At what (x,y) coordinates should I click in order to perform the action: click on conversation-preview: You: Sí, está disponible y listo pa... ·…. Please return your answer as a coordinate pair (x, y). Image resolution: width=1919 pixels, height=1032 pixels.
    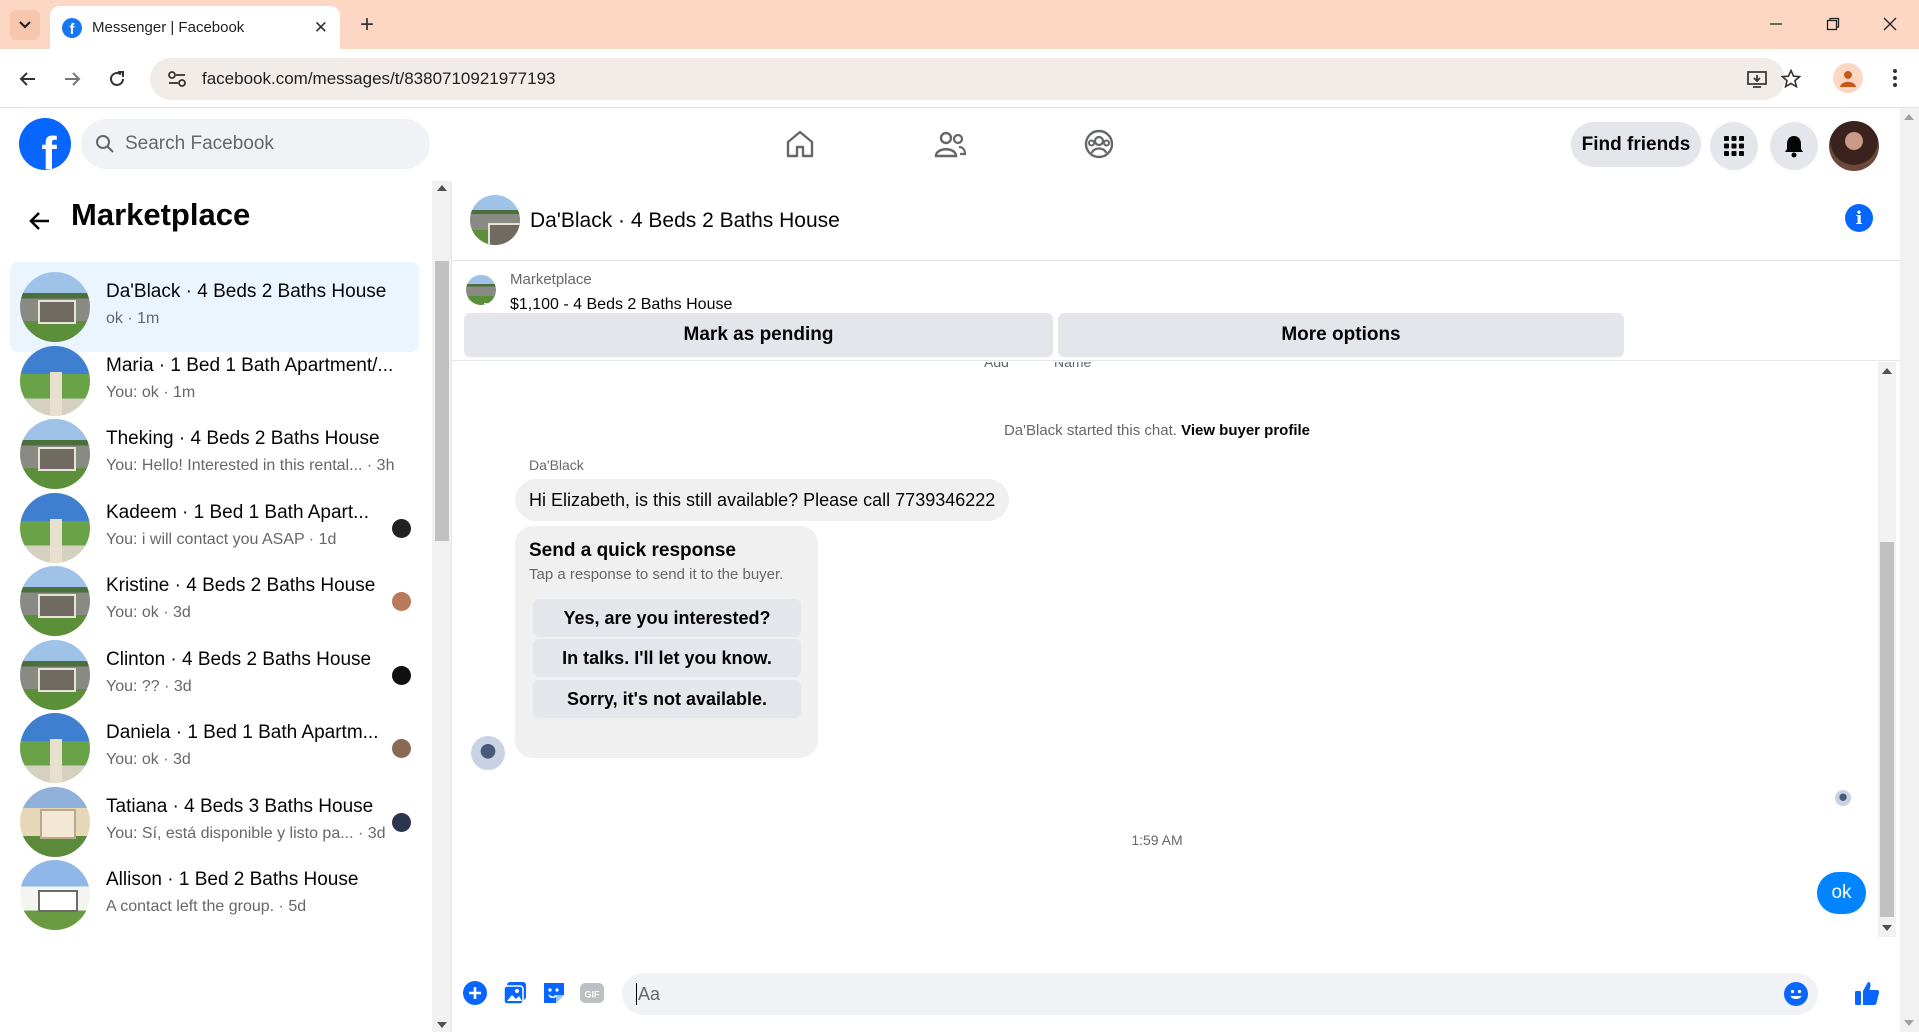
    Looking at the image, I should click on (246, 833).